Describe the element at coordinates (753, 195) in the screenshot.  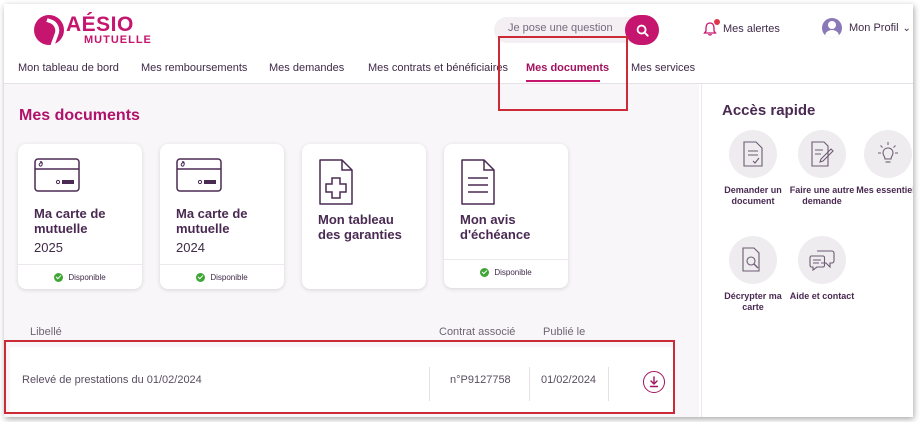
I see `quick-access-label: Demander un document` at that location.